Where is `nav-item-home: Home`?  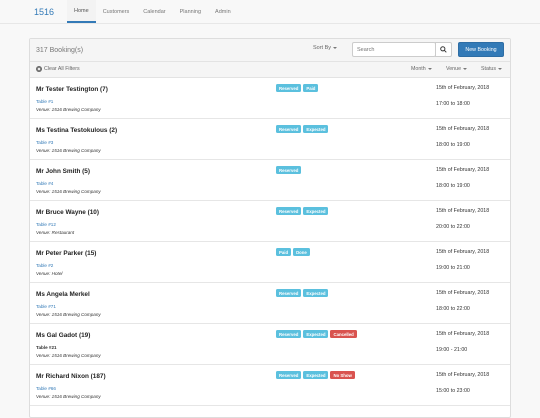
nav-item-home: Home is located at coordinates (81, 11).